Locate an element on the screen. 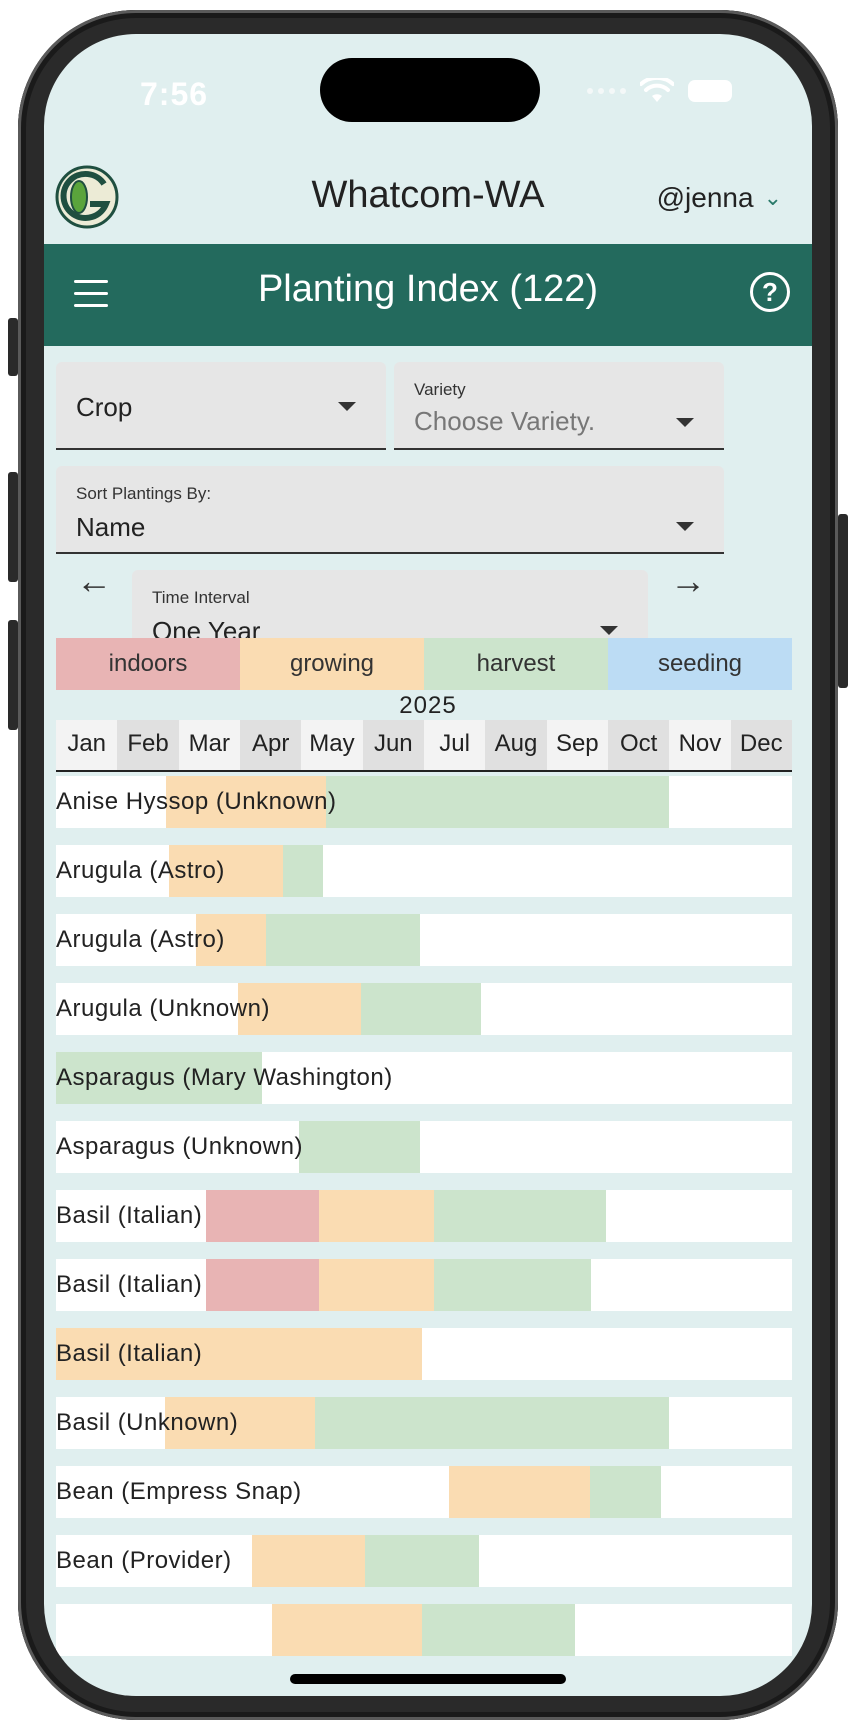 This screenshot has height=1728, width=856. legend-indoors: indoors is located at coordinates (148, 664).